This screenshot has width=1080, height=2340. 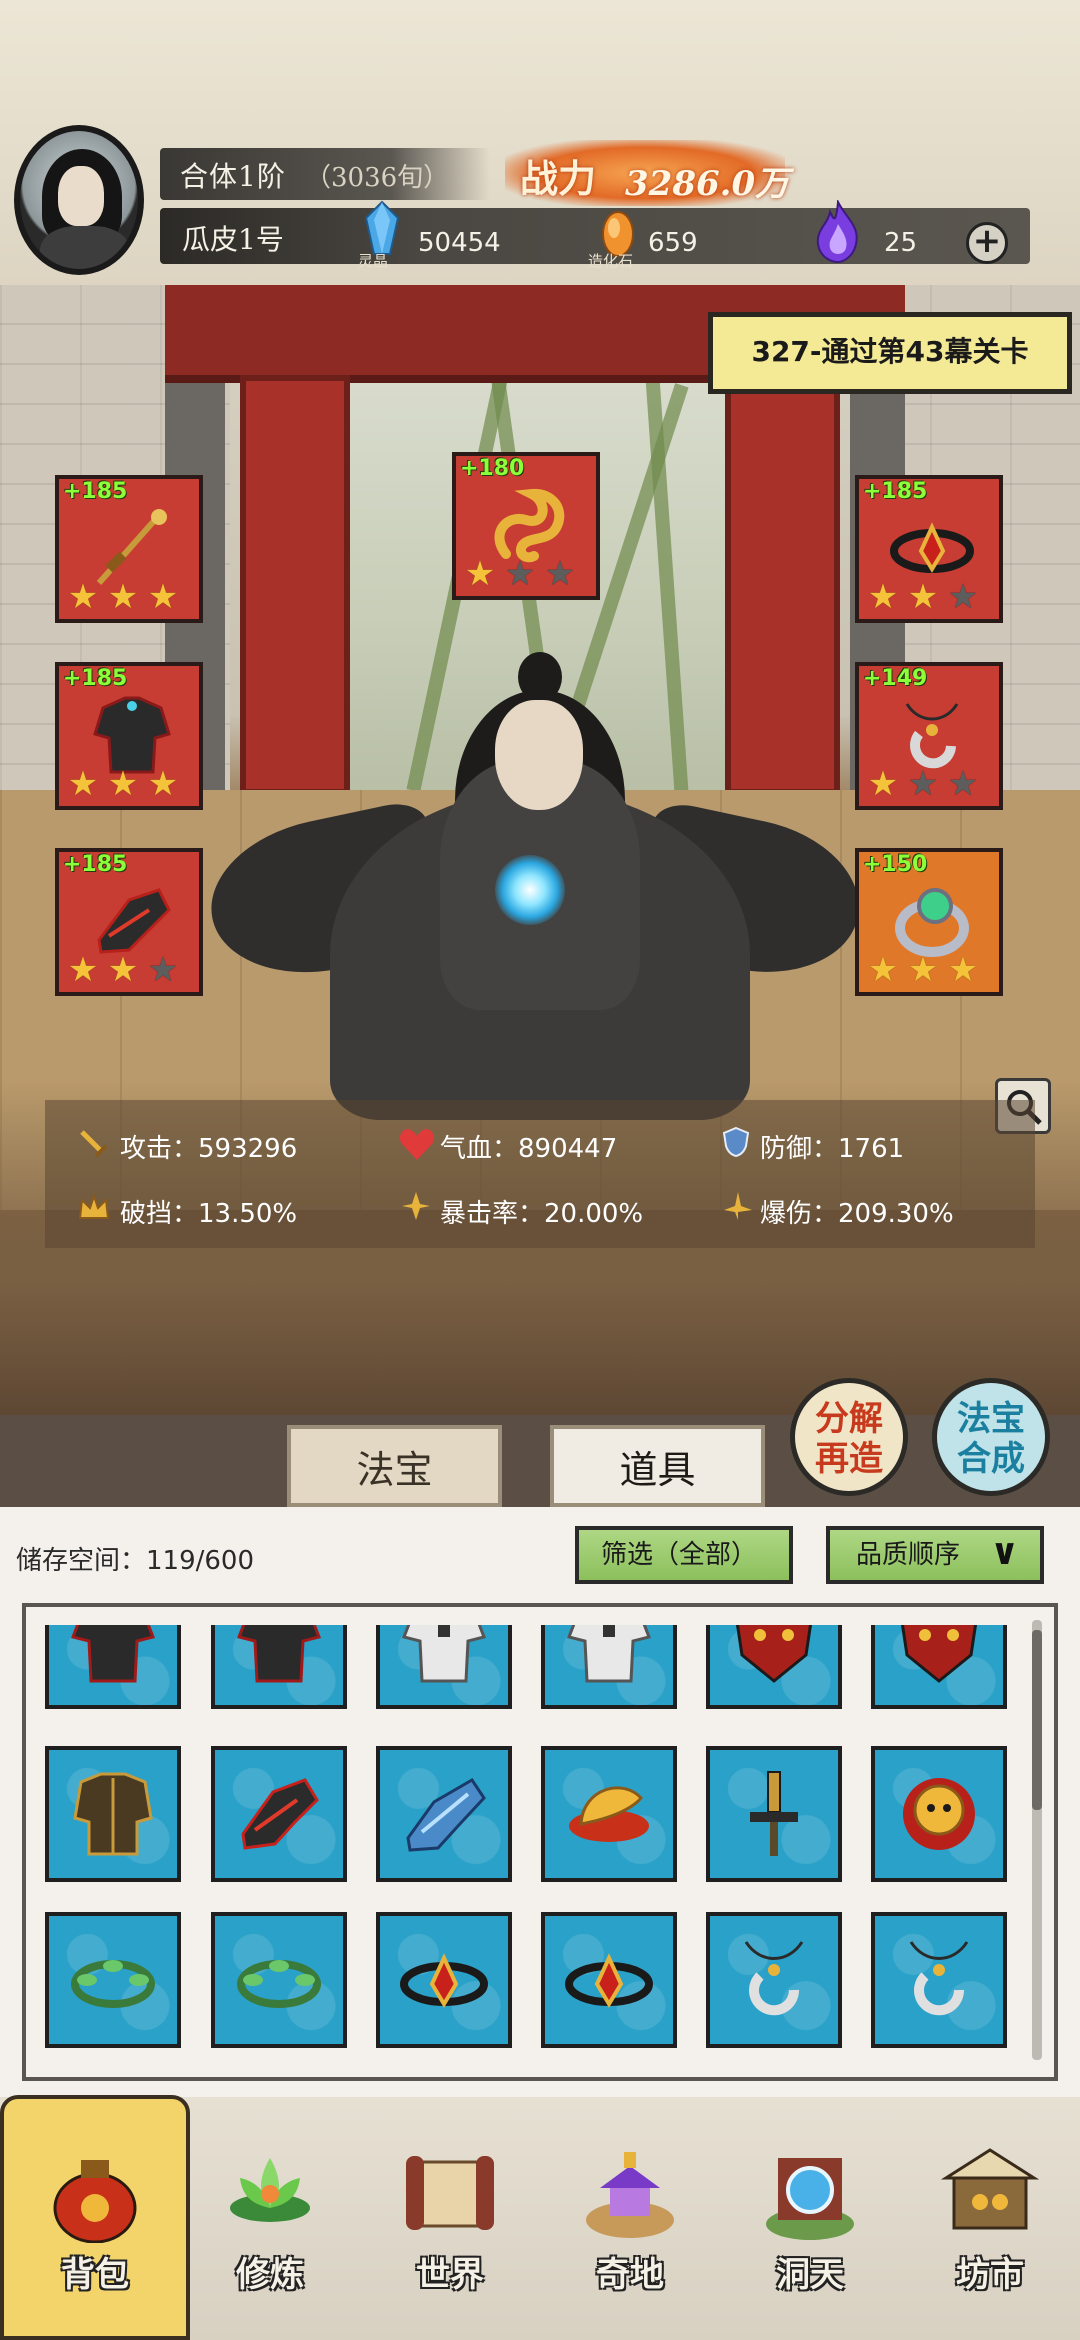 What do you see at coordinates (492, 468) in the screenshot?
I see `equip-level: +180` at bounding box center [492, 468].